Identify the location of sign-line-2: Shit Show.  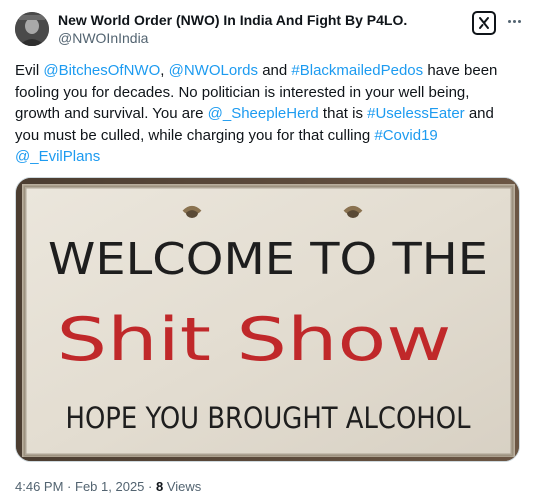
(254, 340).